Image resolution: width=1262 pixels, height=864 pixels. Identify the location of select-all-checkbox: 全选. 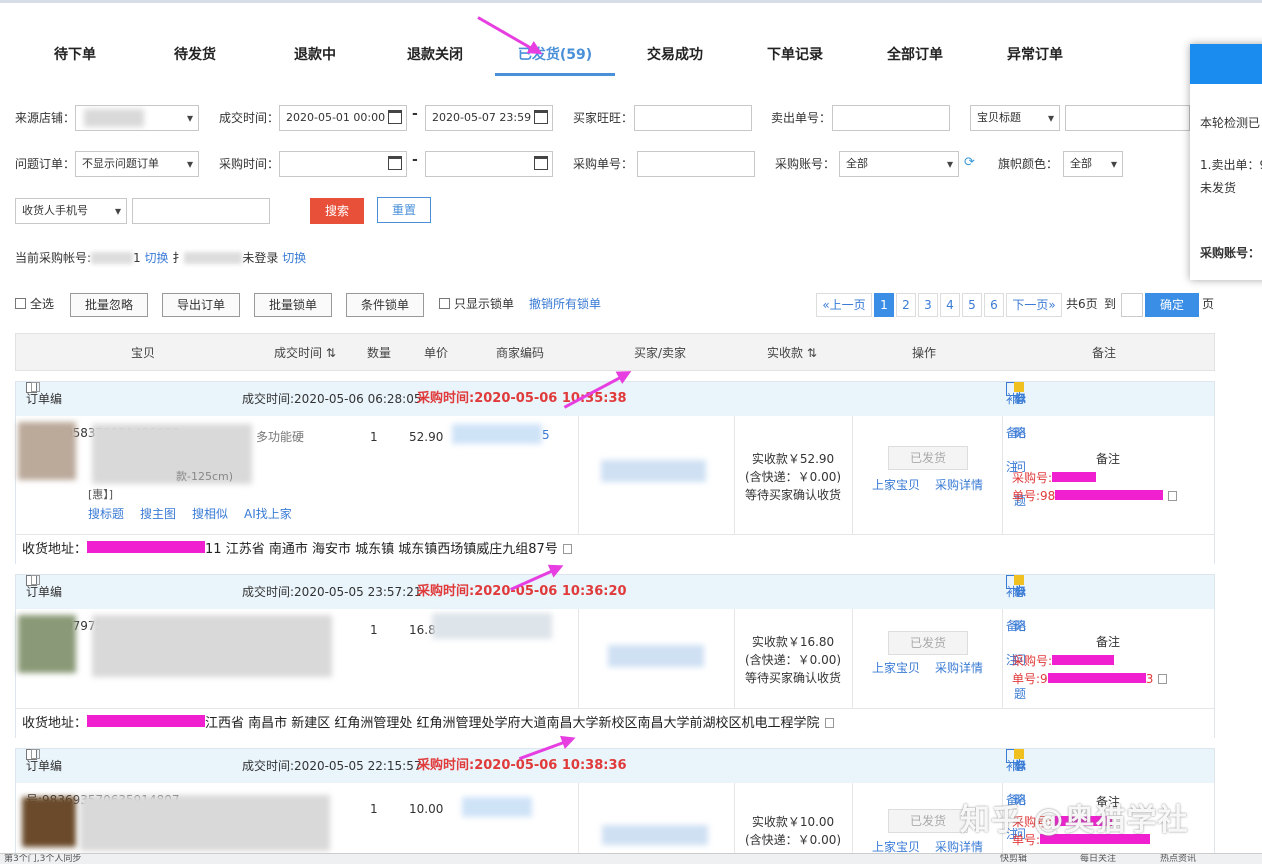
(34, 304).